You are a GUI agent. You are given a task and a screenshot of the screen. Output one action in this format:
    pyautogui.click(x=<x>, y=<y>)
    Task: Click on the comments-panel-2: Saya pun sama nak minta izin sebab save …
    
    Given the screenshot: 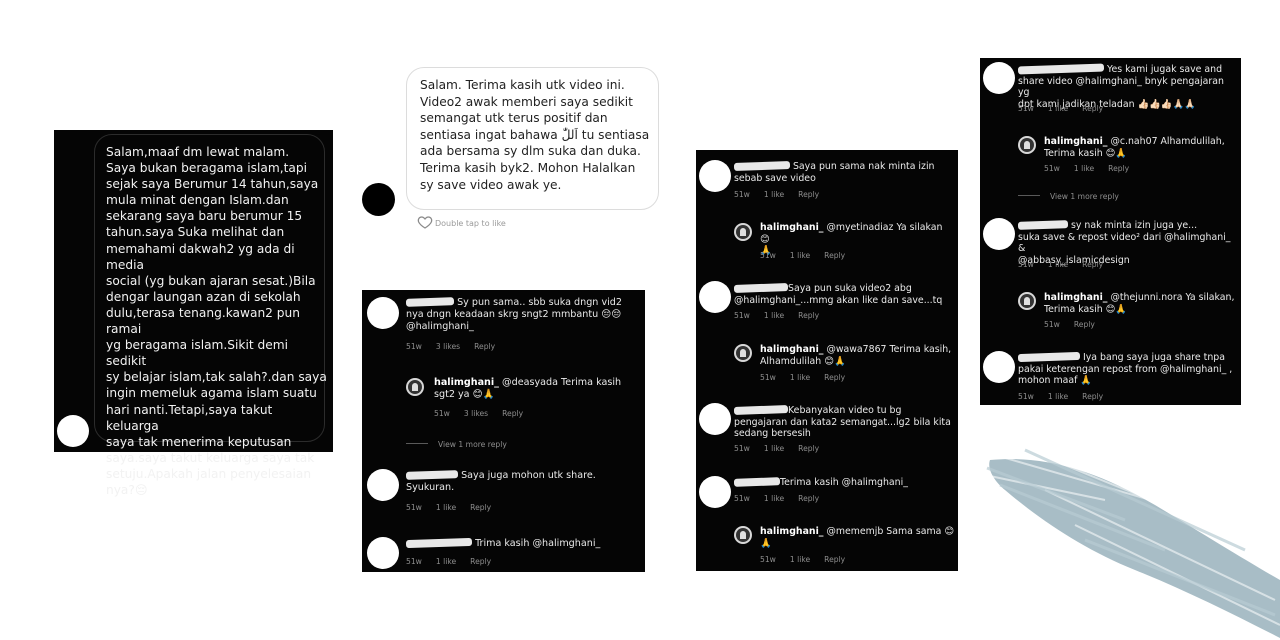 What is the action you would take?
    pyautogui.click(x=827, y=360)
    